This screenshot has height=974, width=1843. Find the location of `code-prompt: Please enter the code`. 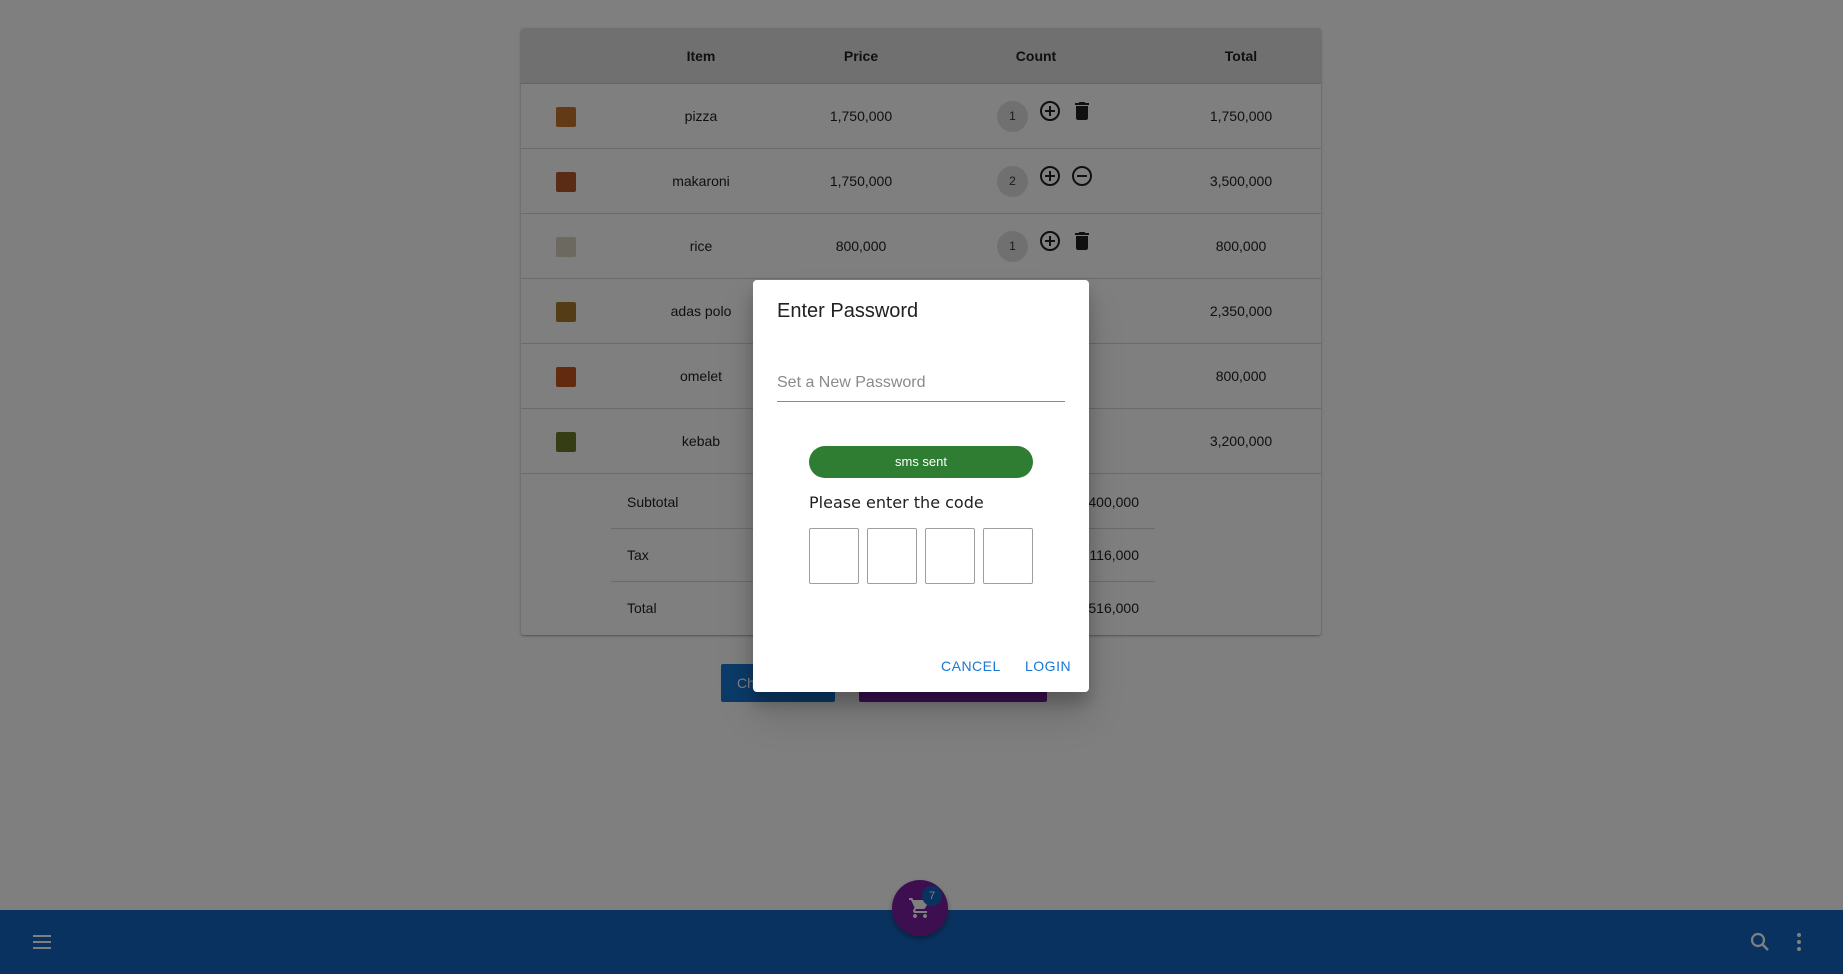

code-prompt: Please enter the code is located at coordinates (896, 502).